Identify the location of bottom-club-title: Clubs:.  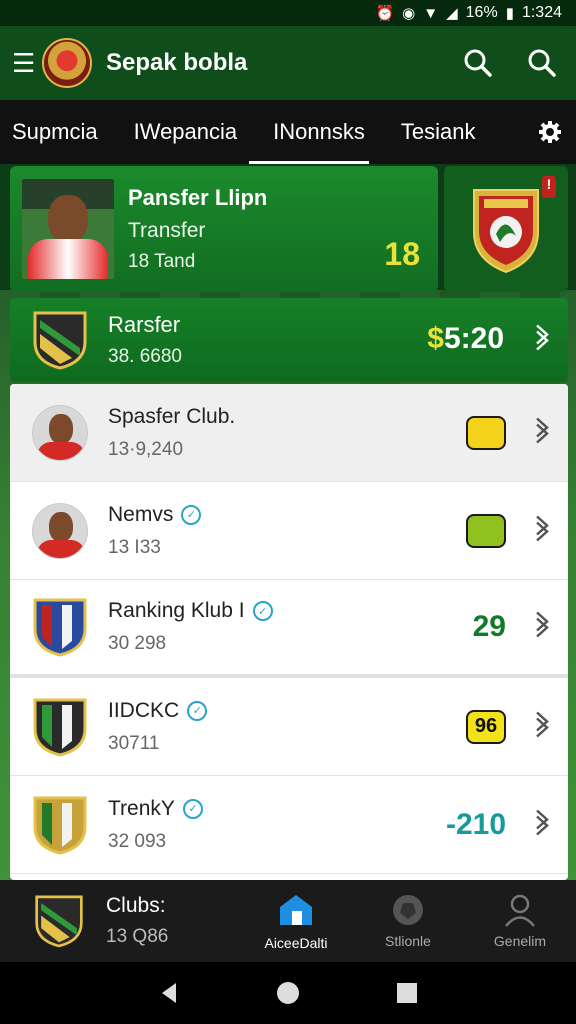
(136, 905).